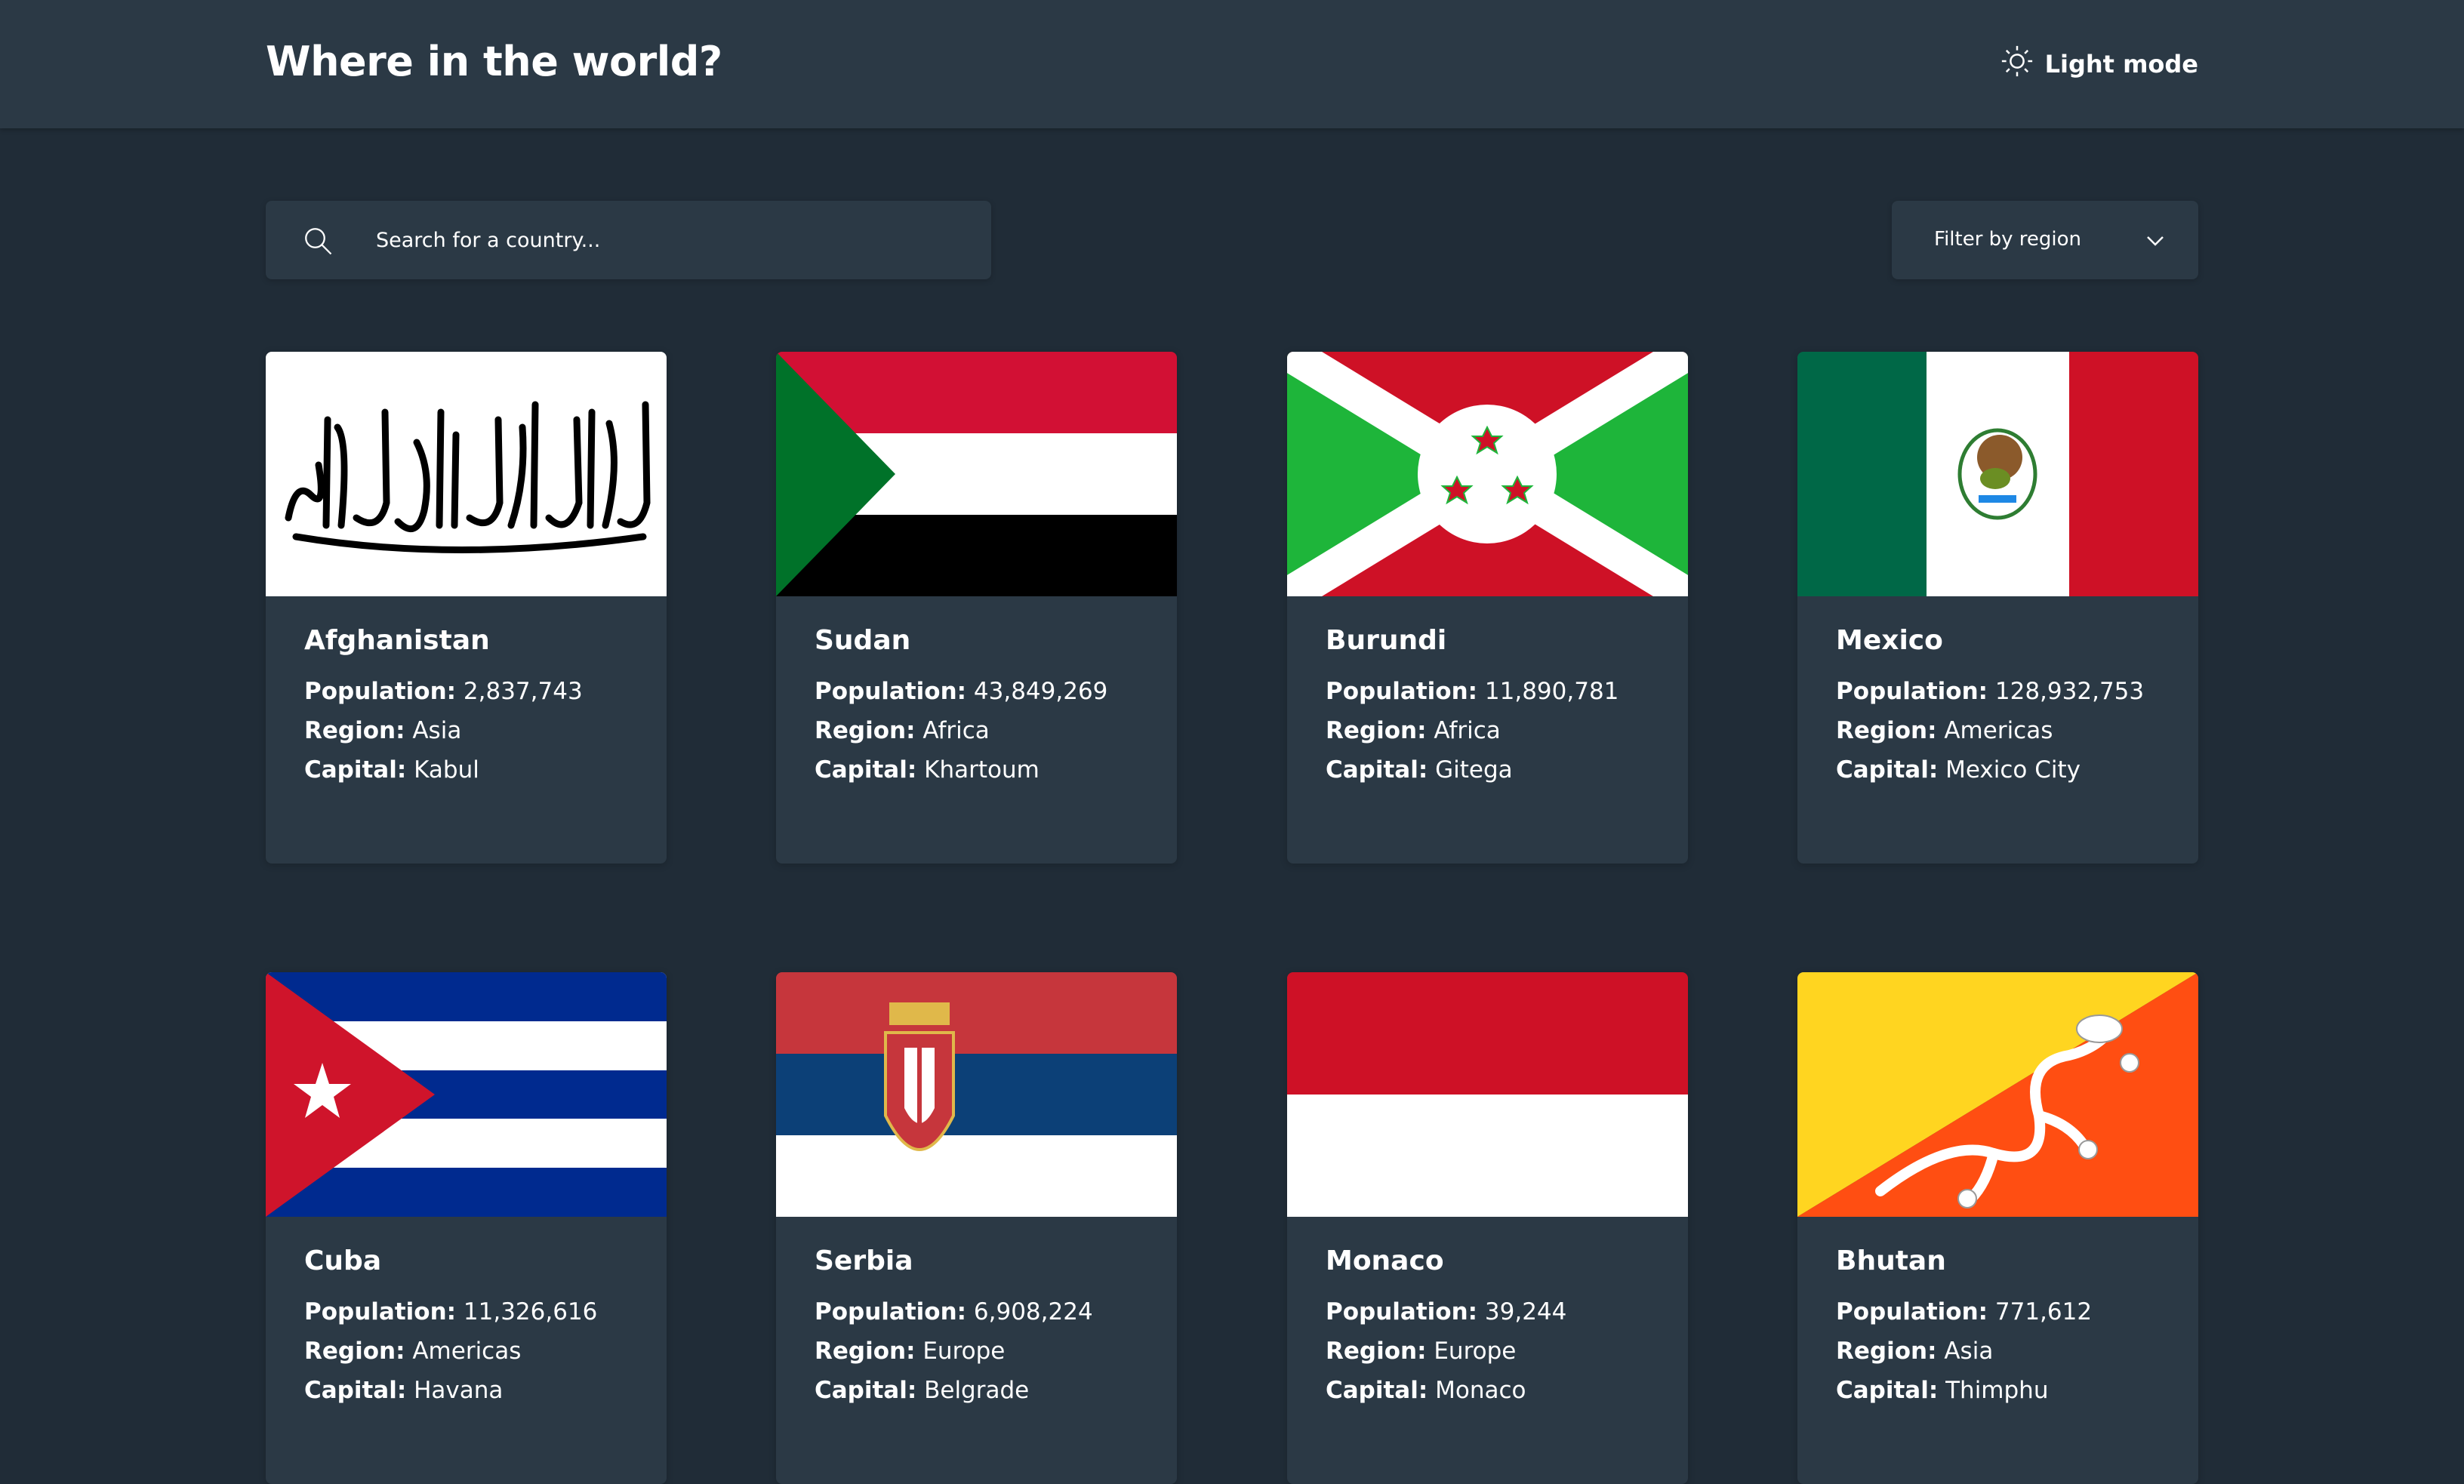  I want to click on country-name: Burundi, so click(1386, 640).